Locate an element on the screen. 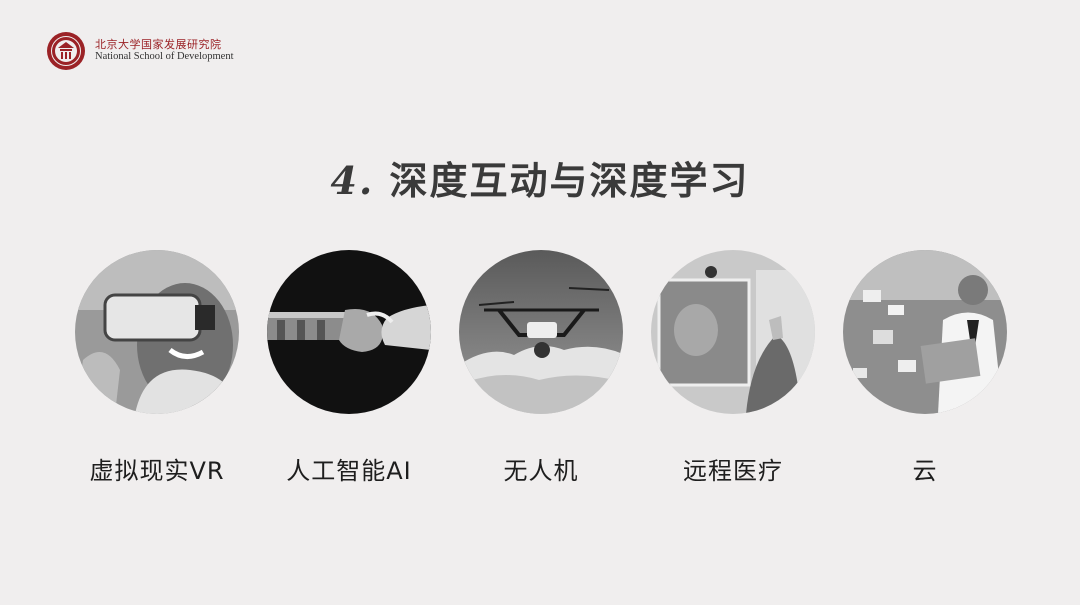 This screenshot has height=605, width=1080. topic-item-drone: 无人机 is located at coordinates (541, 368).